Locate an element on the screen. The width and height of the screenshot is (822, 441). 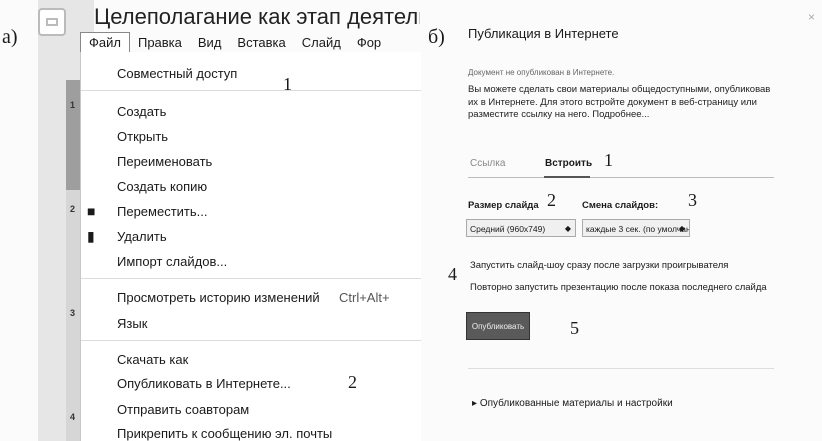
menu-item-create: Создать is located at coordinates (141, 111).